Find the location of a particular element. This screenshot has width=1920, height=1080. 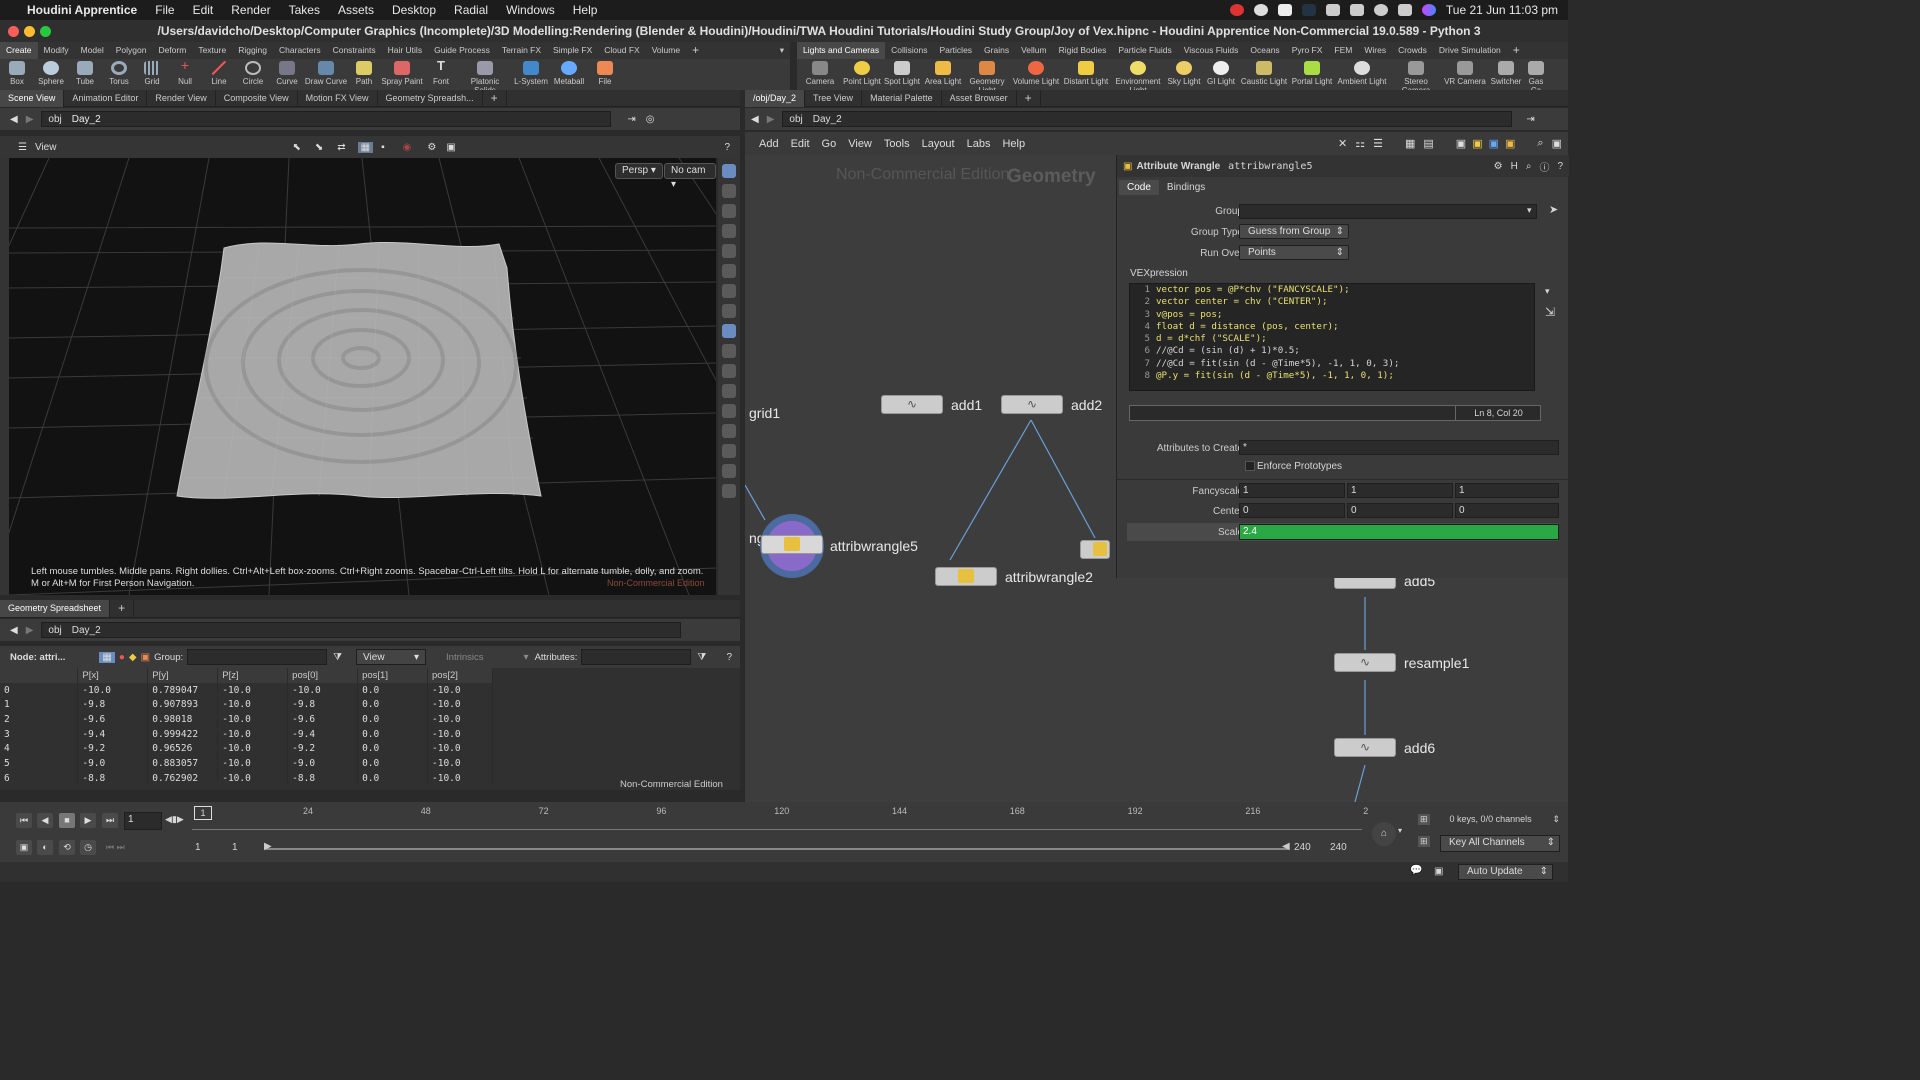

shelf-tab-texture: Texture is located at coordinates (212, 50).